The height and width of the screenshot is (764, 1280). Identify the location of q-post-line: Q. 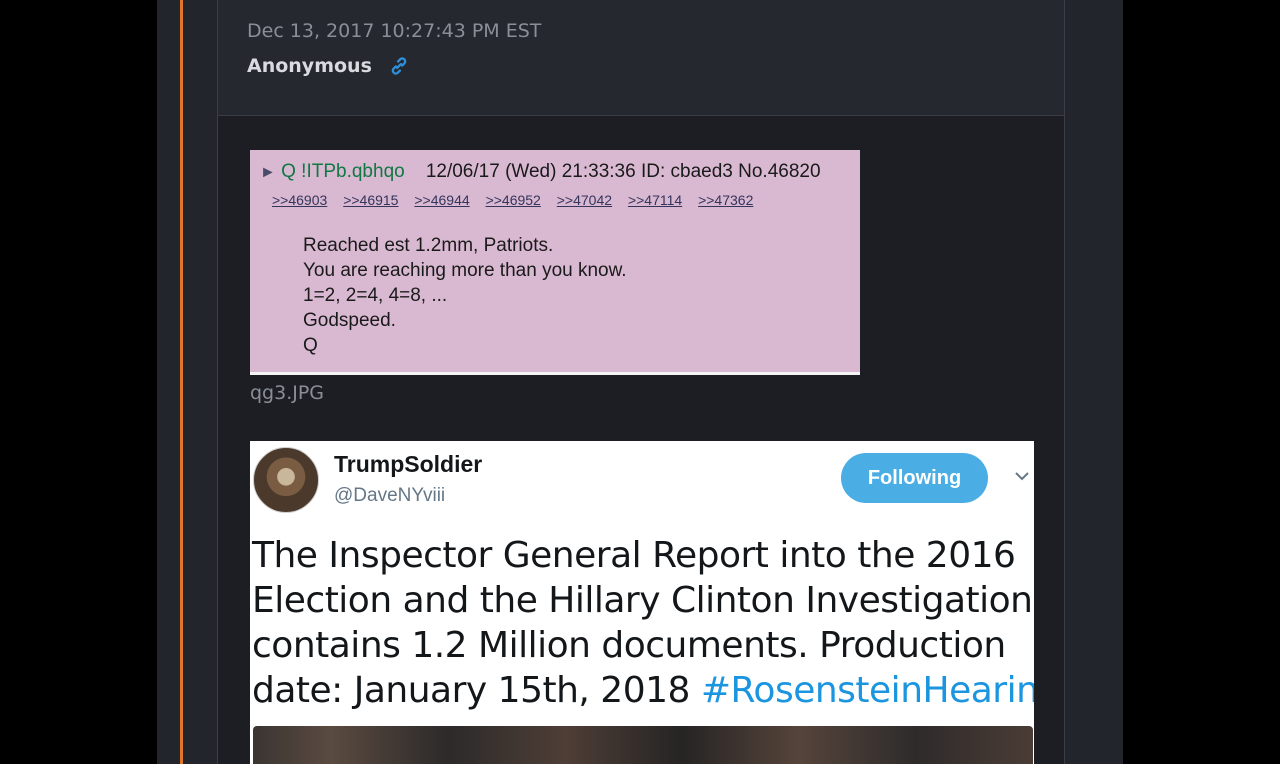
(310, 345).